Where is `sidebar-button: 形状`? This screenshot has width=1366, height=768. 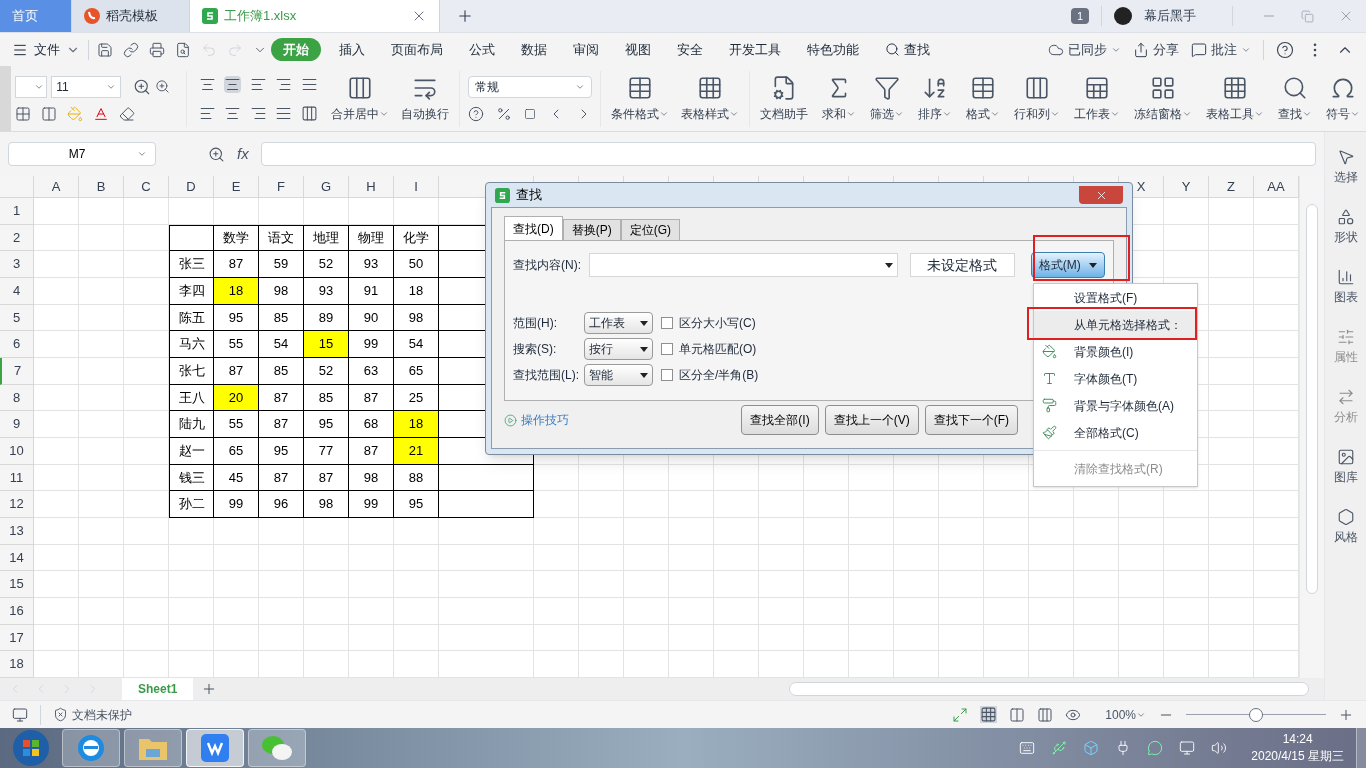 sidebar-button: 形状 is located at coordinates (1345, 227).